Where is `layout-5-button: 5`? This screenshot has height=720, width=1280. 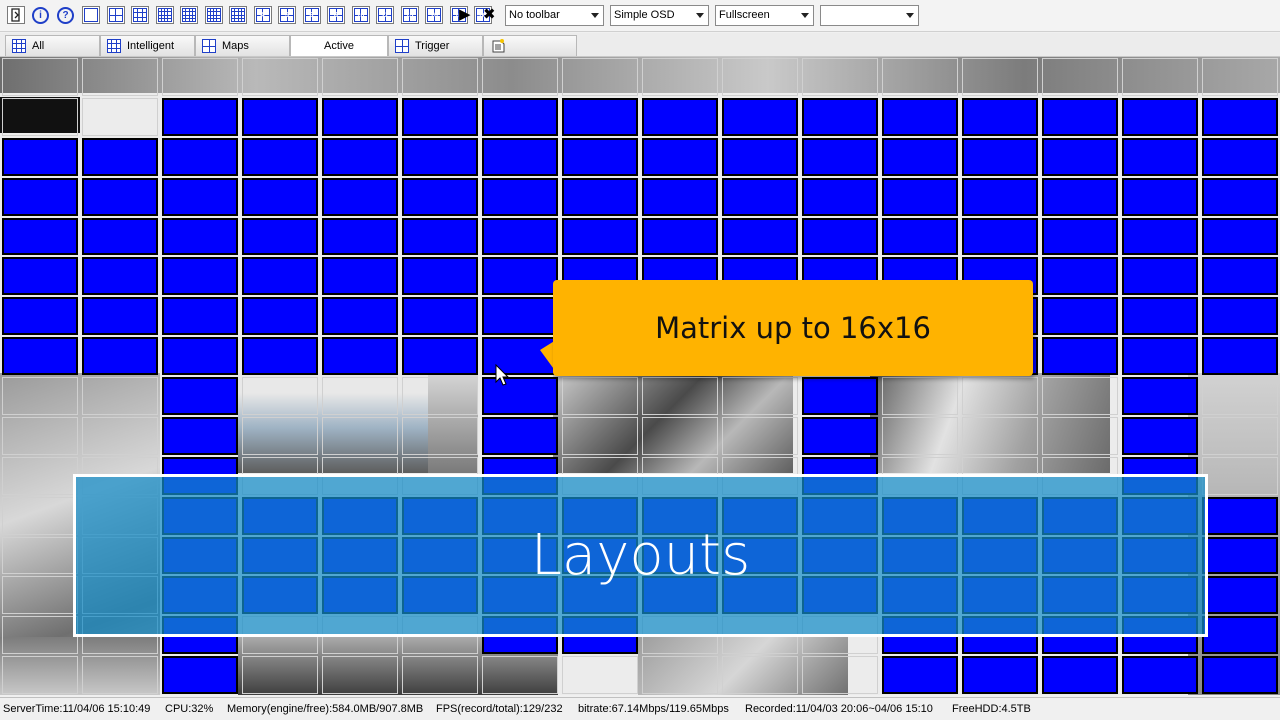 layout-5-button: 5 is located at coordinates (287, 15).